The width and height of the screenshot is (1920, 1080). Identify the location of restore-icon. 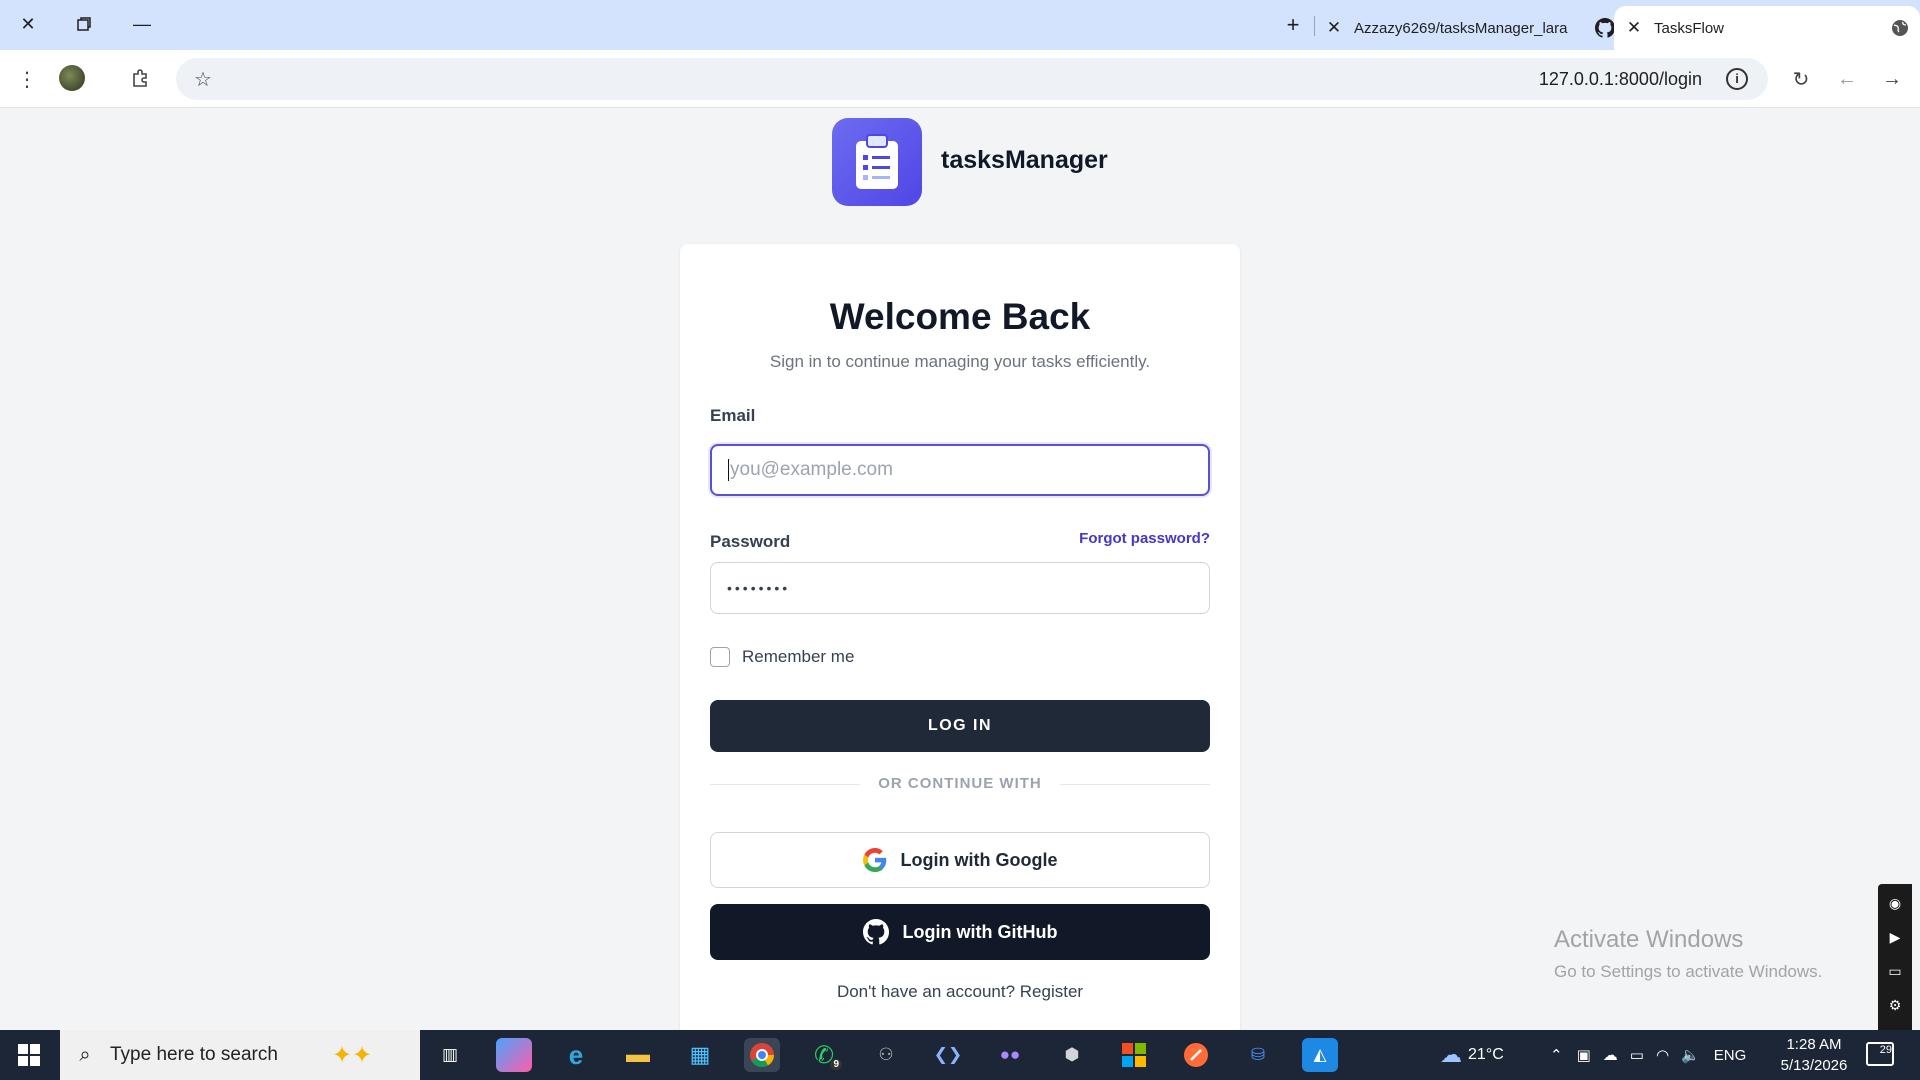
(84, 24).